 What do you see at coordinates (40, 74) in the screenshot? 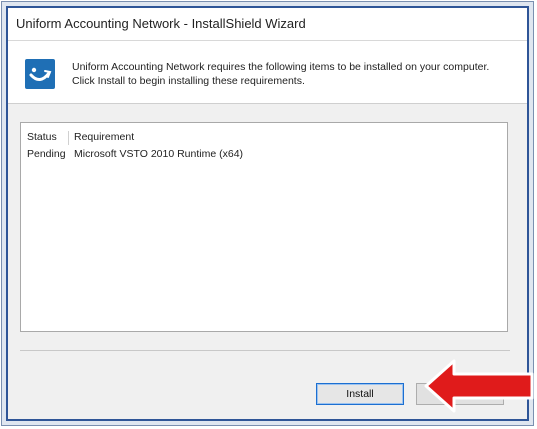
I see `installshield-logo-icon` at bounding box center [40, 74].